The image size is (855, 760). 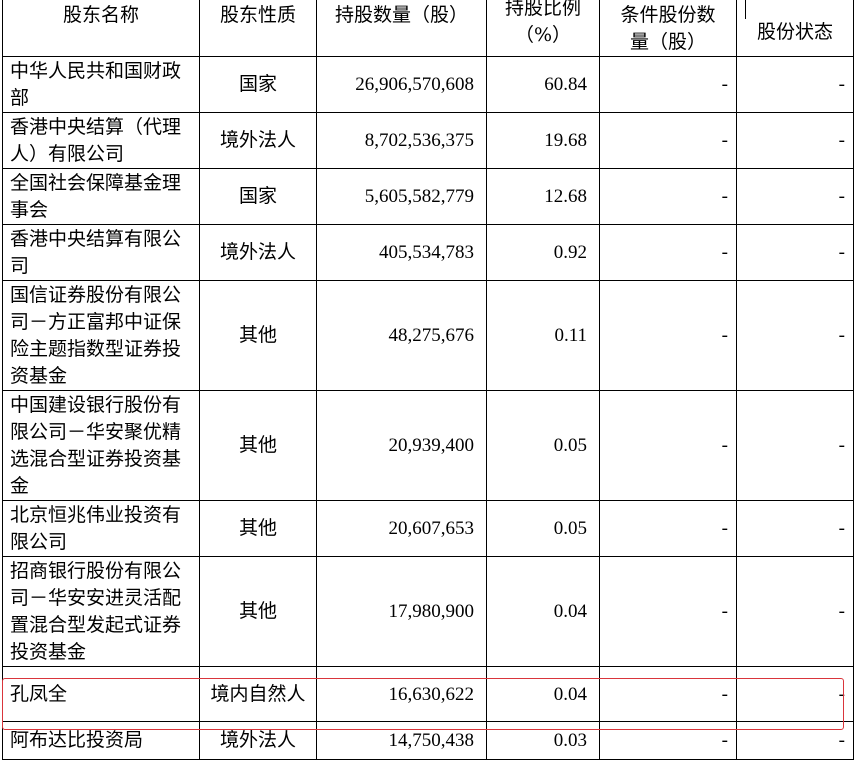 I want to click on cell-type: 境内自然人, so click(x=258, y=694).